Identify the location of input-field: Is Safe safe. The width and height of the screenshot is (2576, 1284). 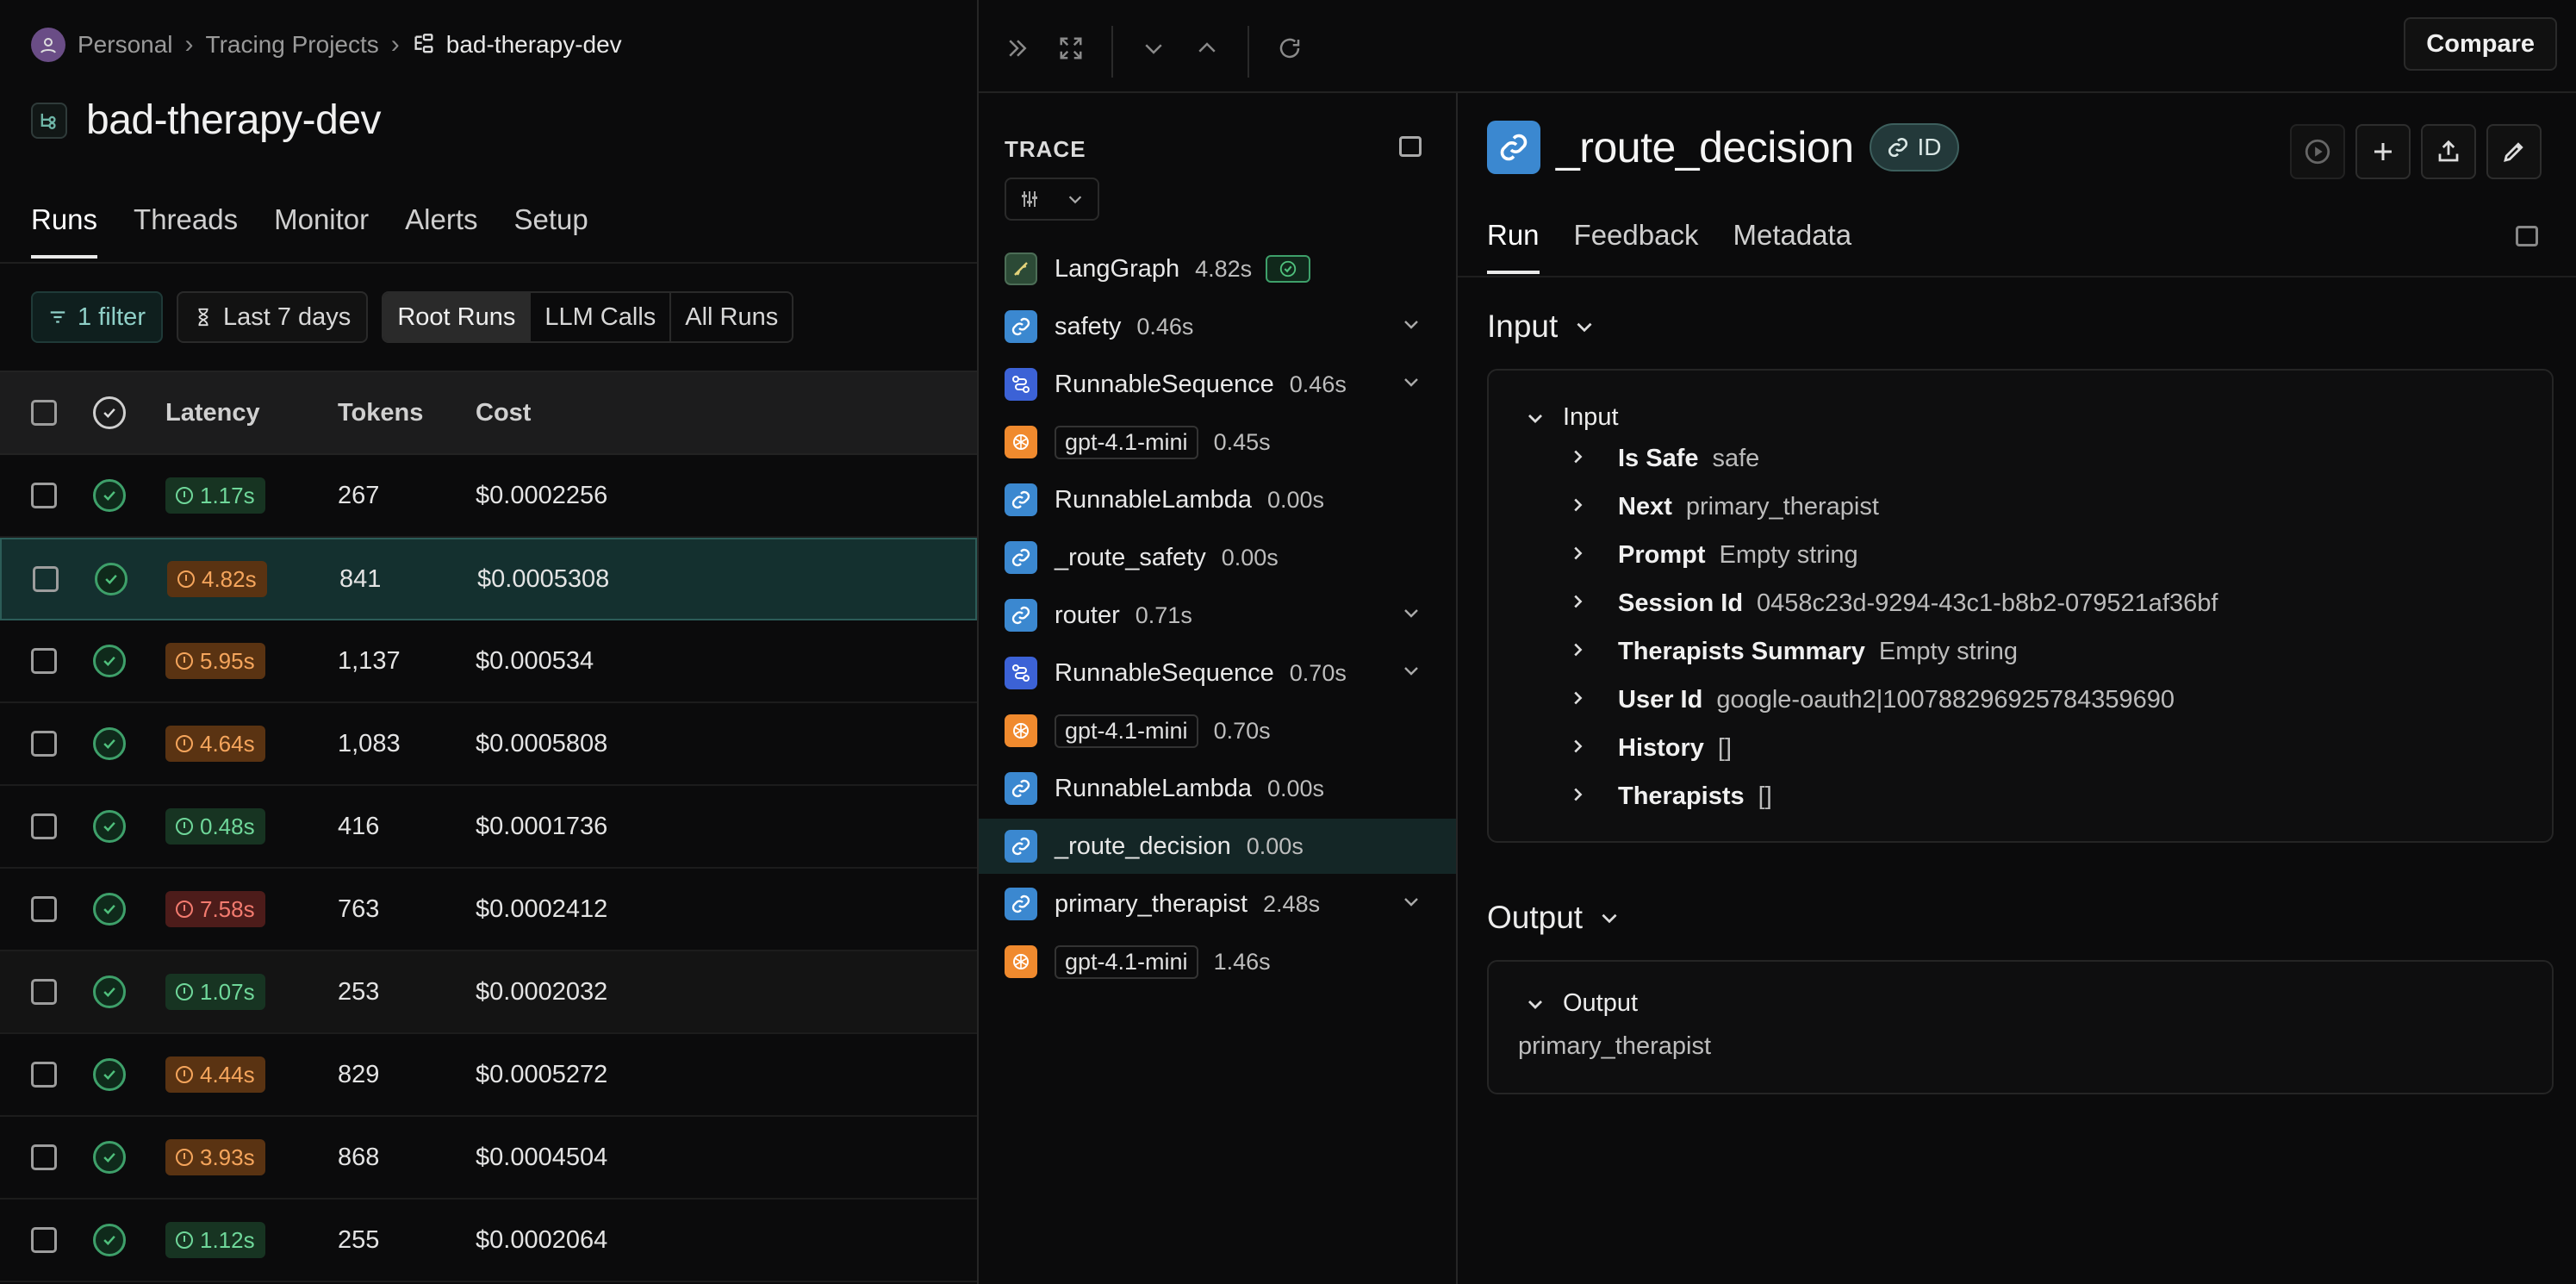
(1664, 459).